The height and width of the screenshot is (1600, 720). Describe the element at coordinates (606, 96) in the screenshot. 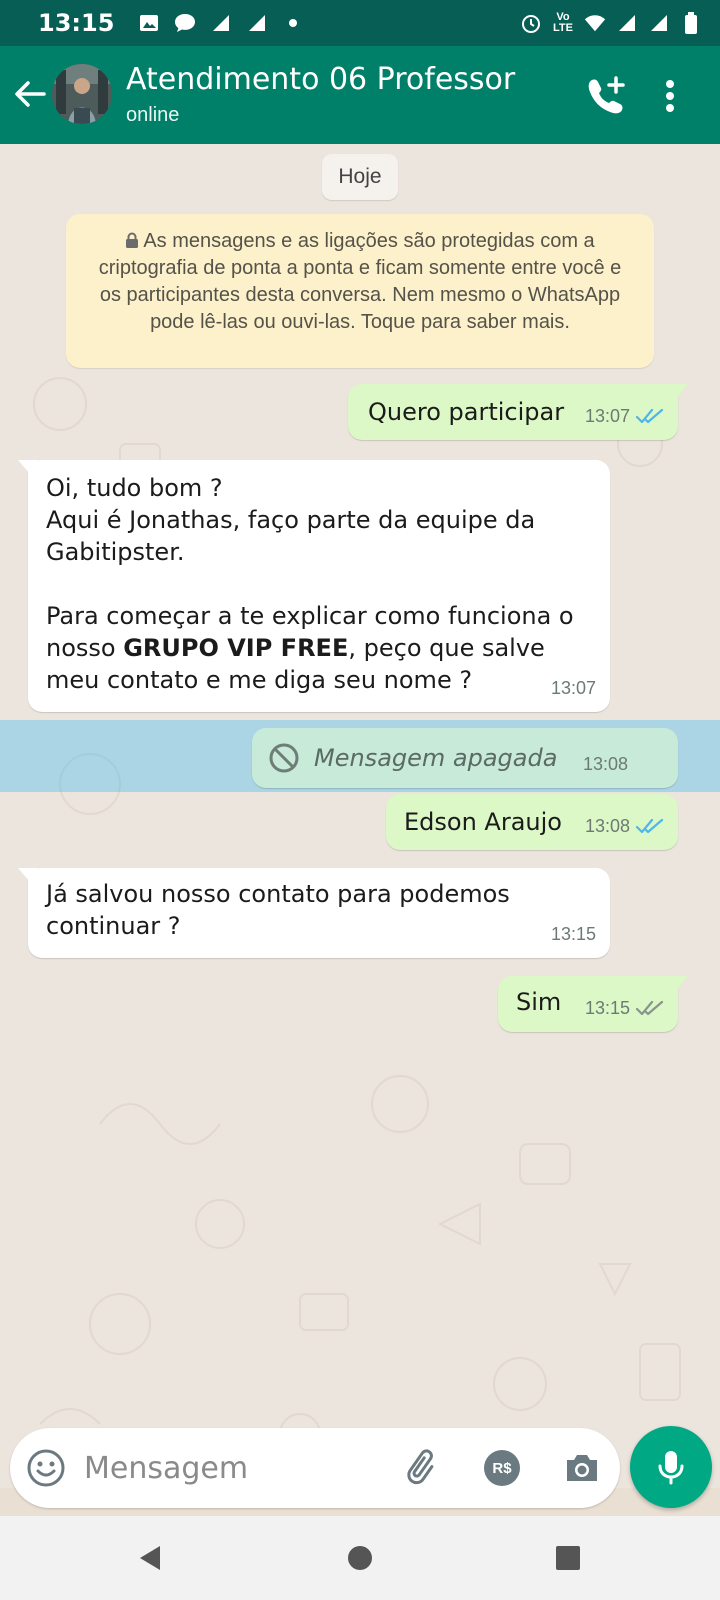

I see `add-call-icon` at that location.